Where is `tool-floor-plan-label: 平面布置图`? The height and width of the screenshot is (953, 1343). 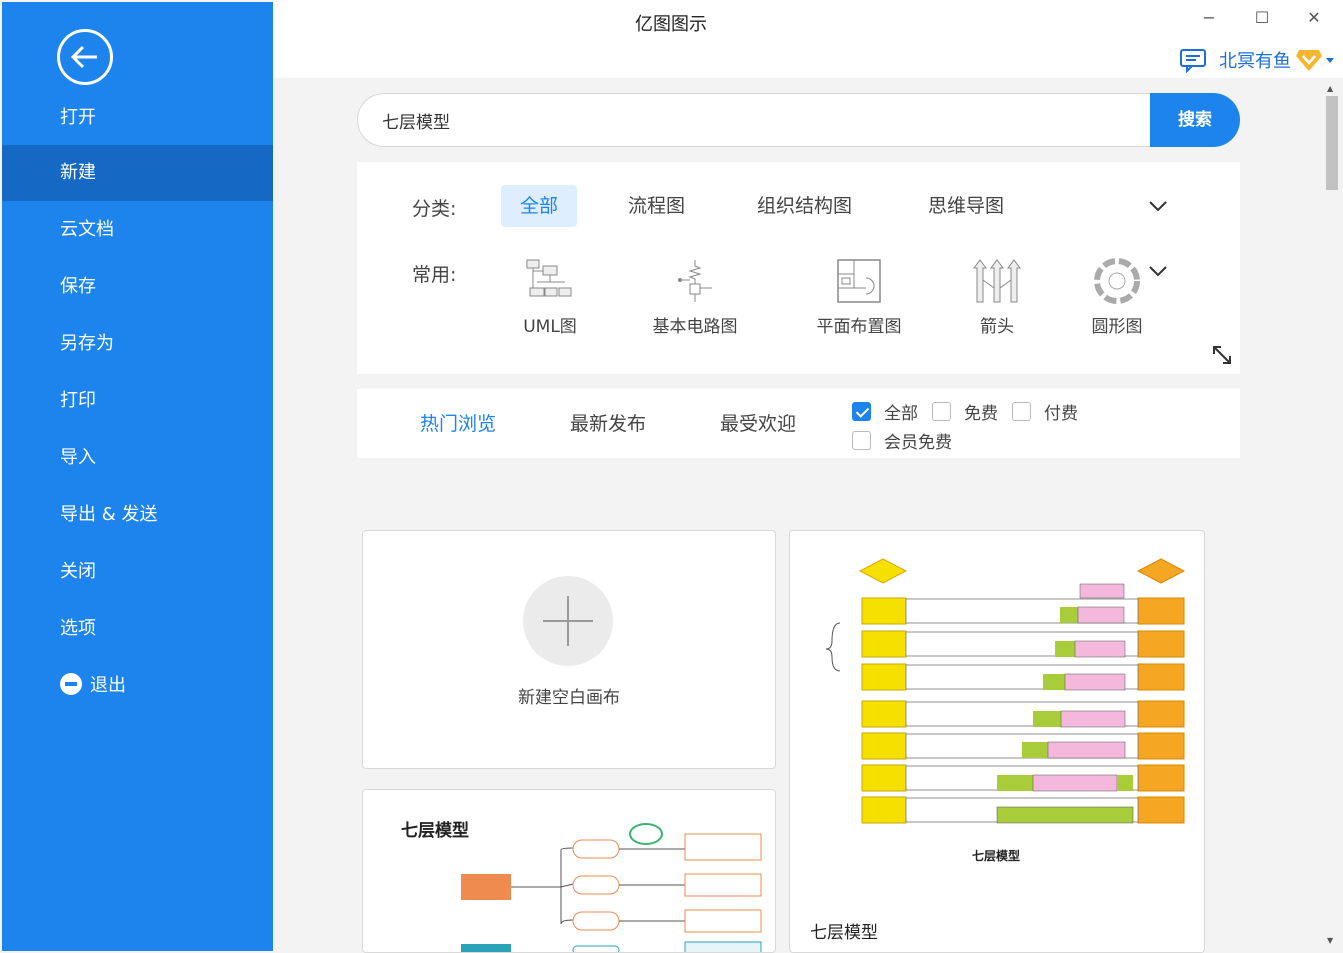 tool-floor-plan-label: 平面布置图 is located at coordinates (859, 327).